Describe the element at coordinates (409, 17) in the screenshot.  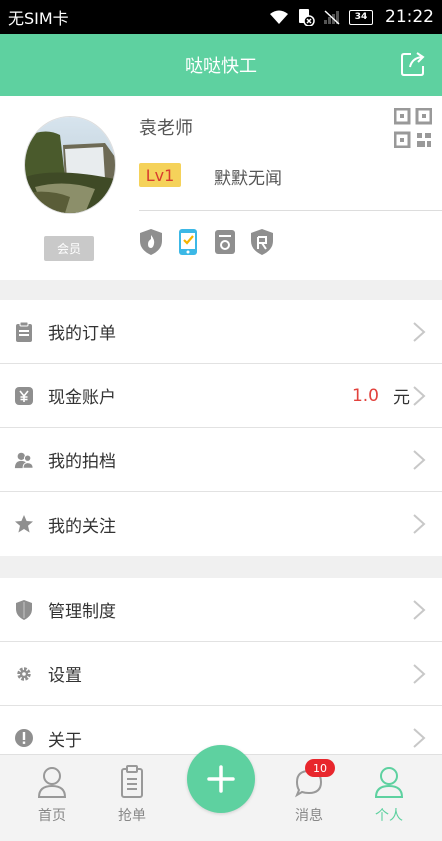
I see `status-time: 21:22` at that location.